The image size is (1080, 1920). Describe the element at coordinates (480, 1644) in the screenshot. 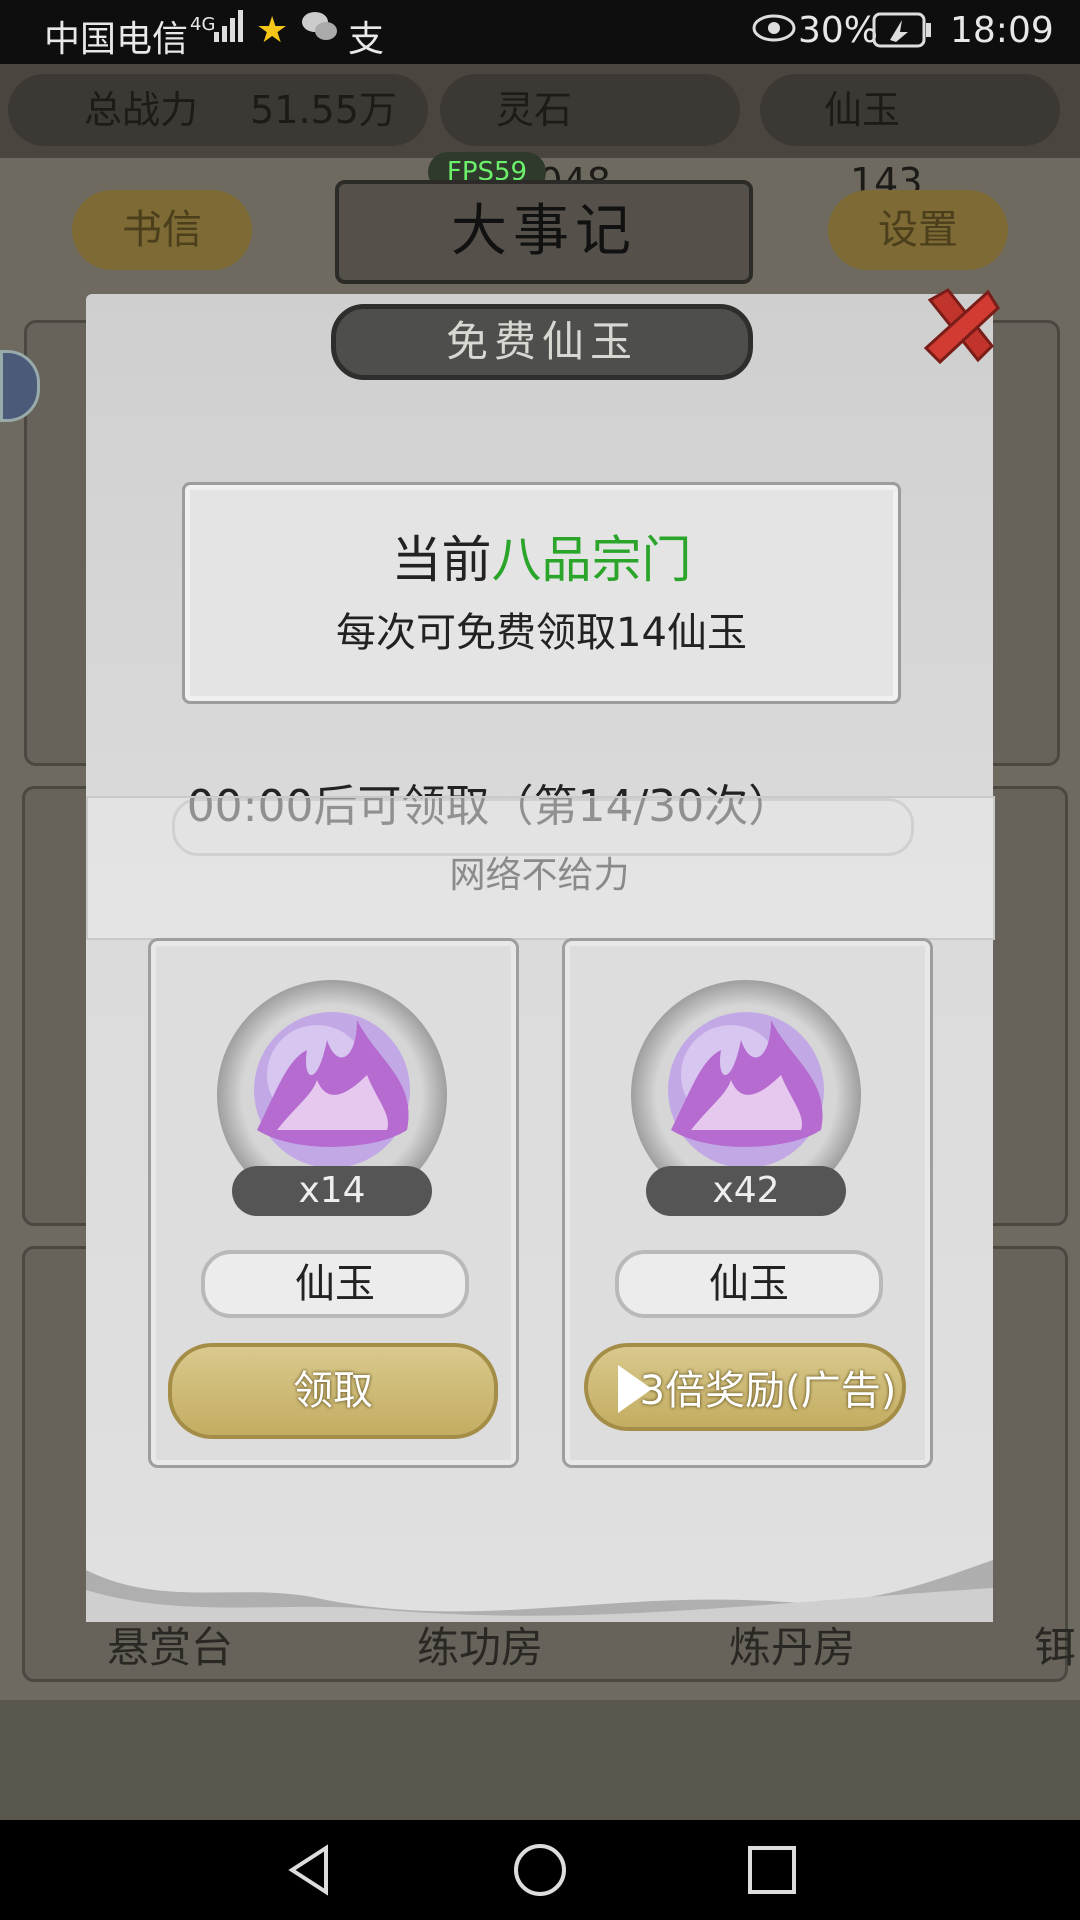

I see `building-label: 练功房` at that location.